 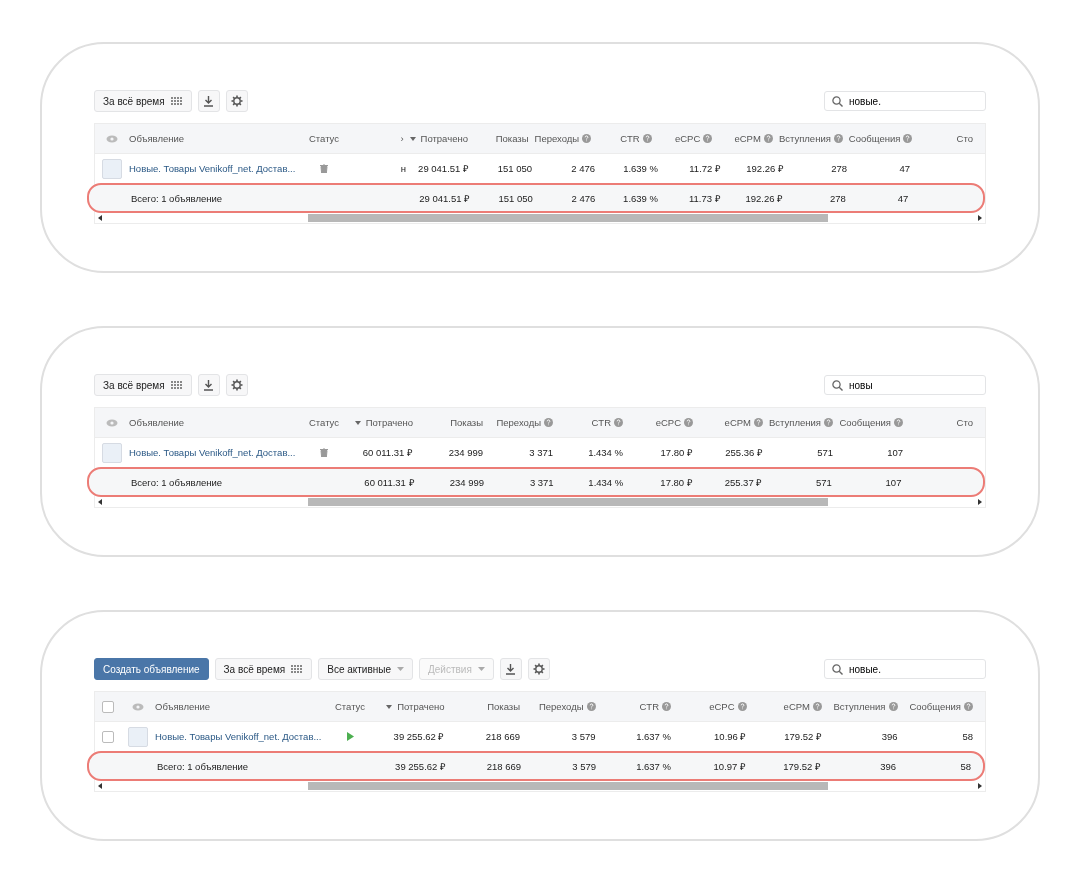 I want to click on table-cell: 1.637 %, so click(x=653, y=766).